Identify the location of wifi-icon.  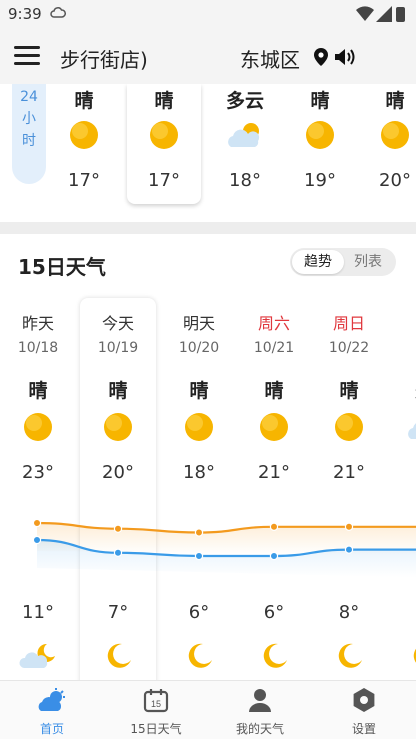
(365, 16).